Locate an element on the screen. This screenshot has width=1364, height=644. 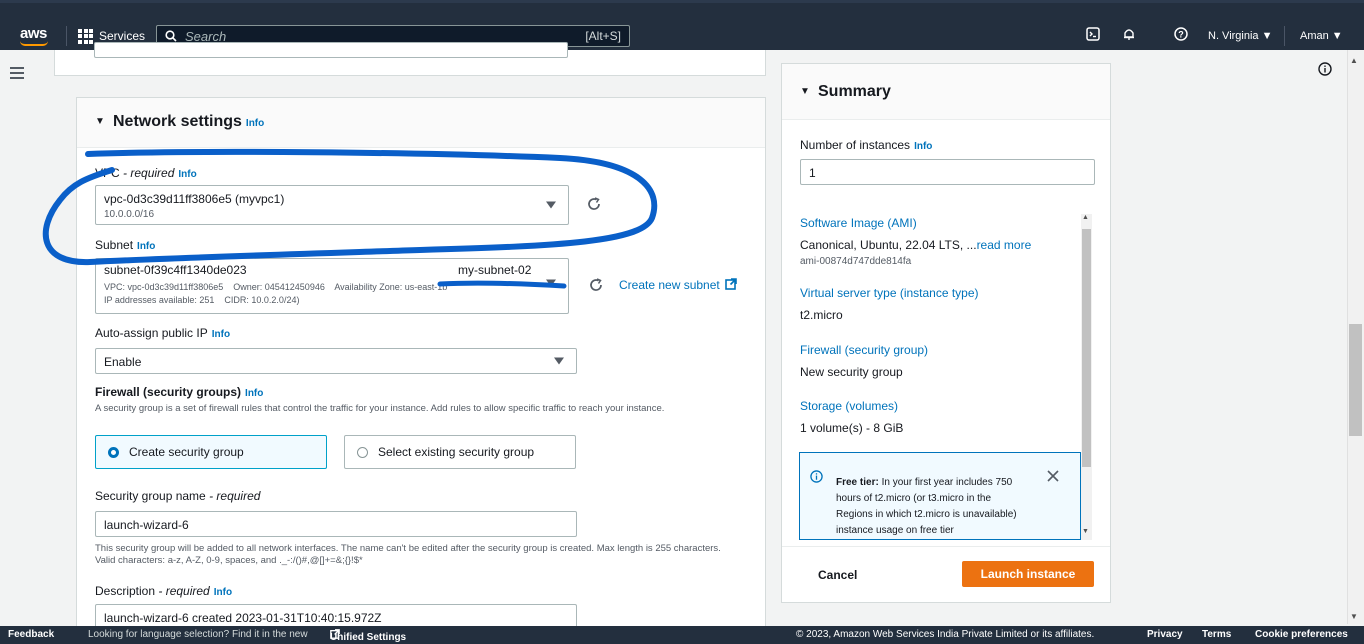
firewall-summary-link: Firewall (security group) is located at coordinates (864, 350).